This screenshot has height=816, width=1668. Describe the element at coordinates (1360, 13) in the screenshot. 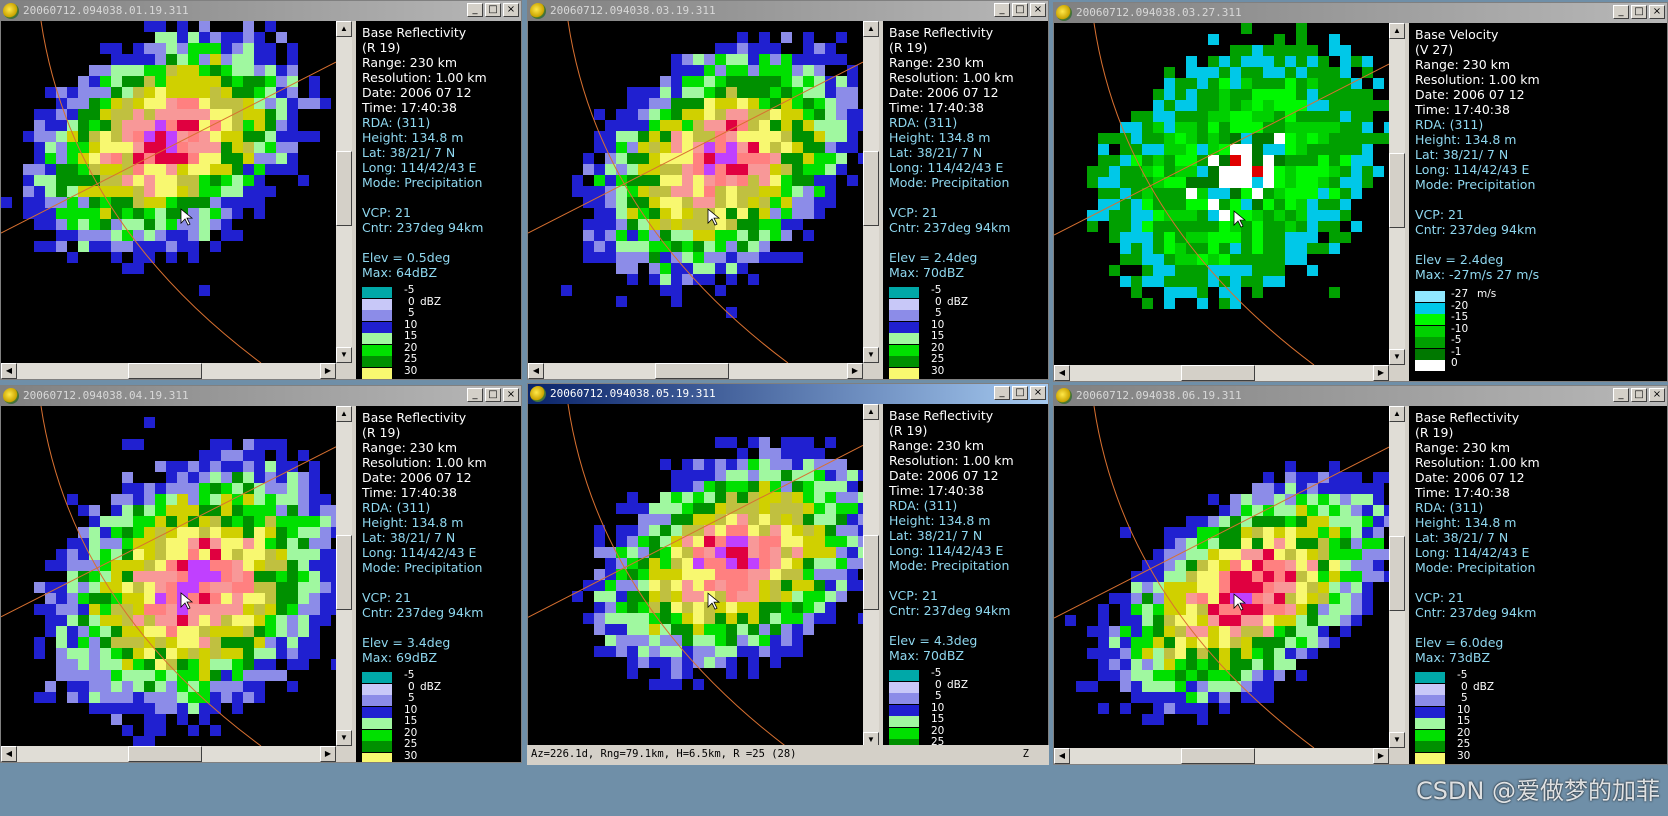

I see `title-bar: 20060712.094038.03.27.311 _ □ ×` at that location.